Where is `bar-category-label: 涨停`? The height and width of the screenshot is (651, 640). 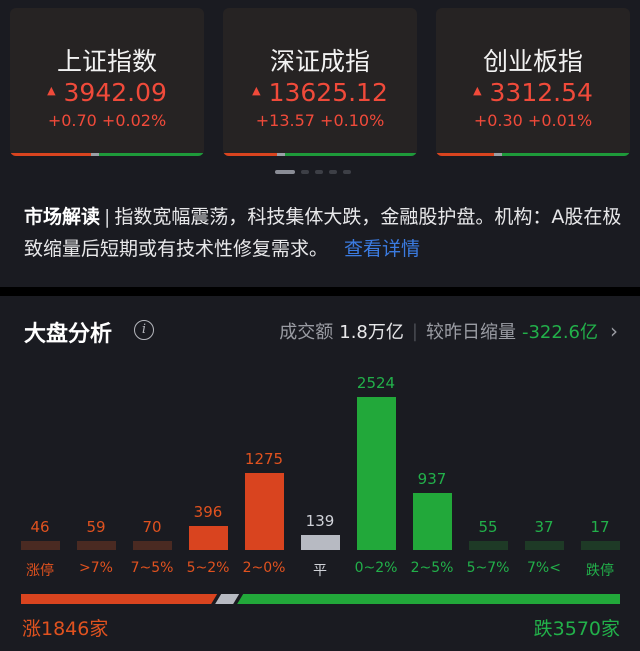 bar-category-label: 涨停 is located at coordinates (40, 571).